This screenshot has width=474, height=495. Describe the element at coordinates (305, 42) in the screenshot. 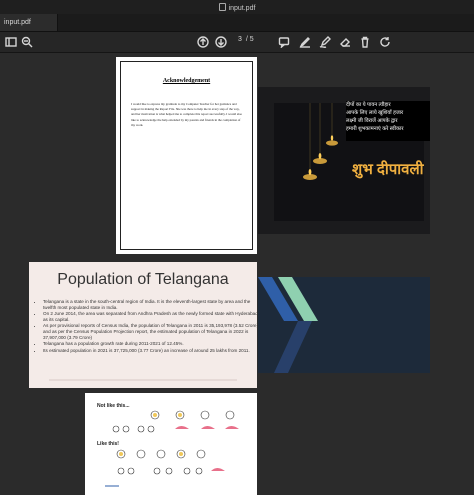

I see `highlight-icon` at that location.